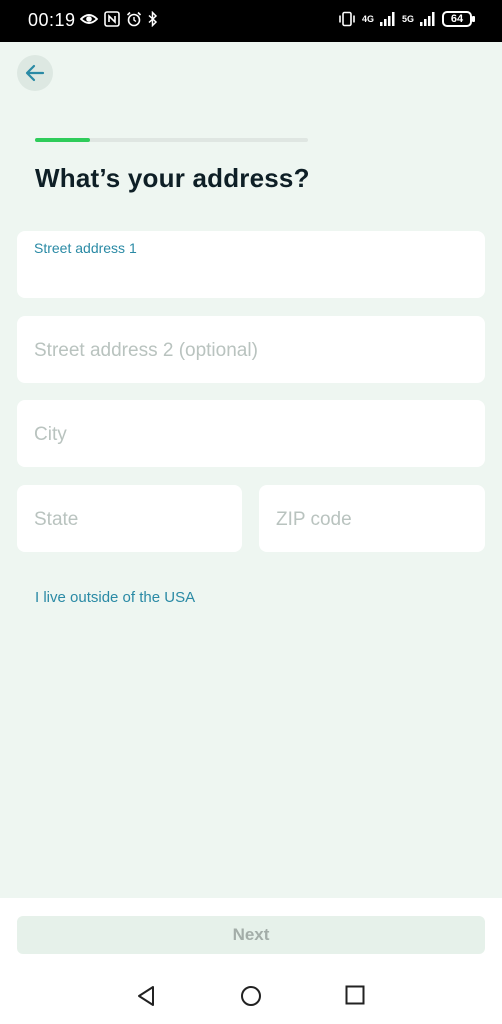  Describe the element at coordinates (134, 19) in the screenshot. I see `alarm-icon` at that location.